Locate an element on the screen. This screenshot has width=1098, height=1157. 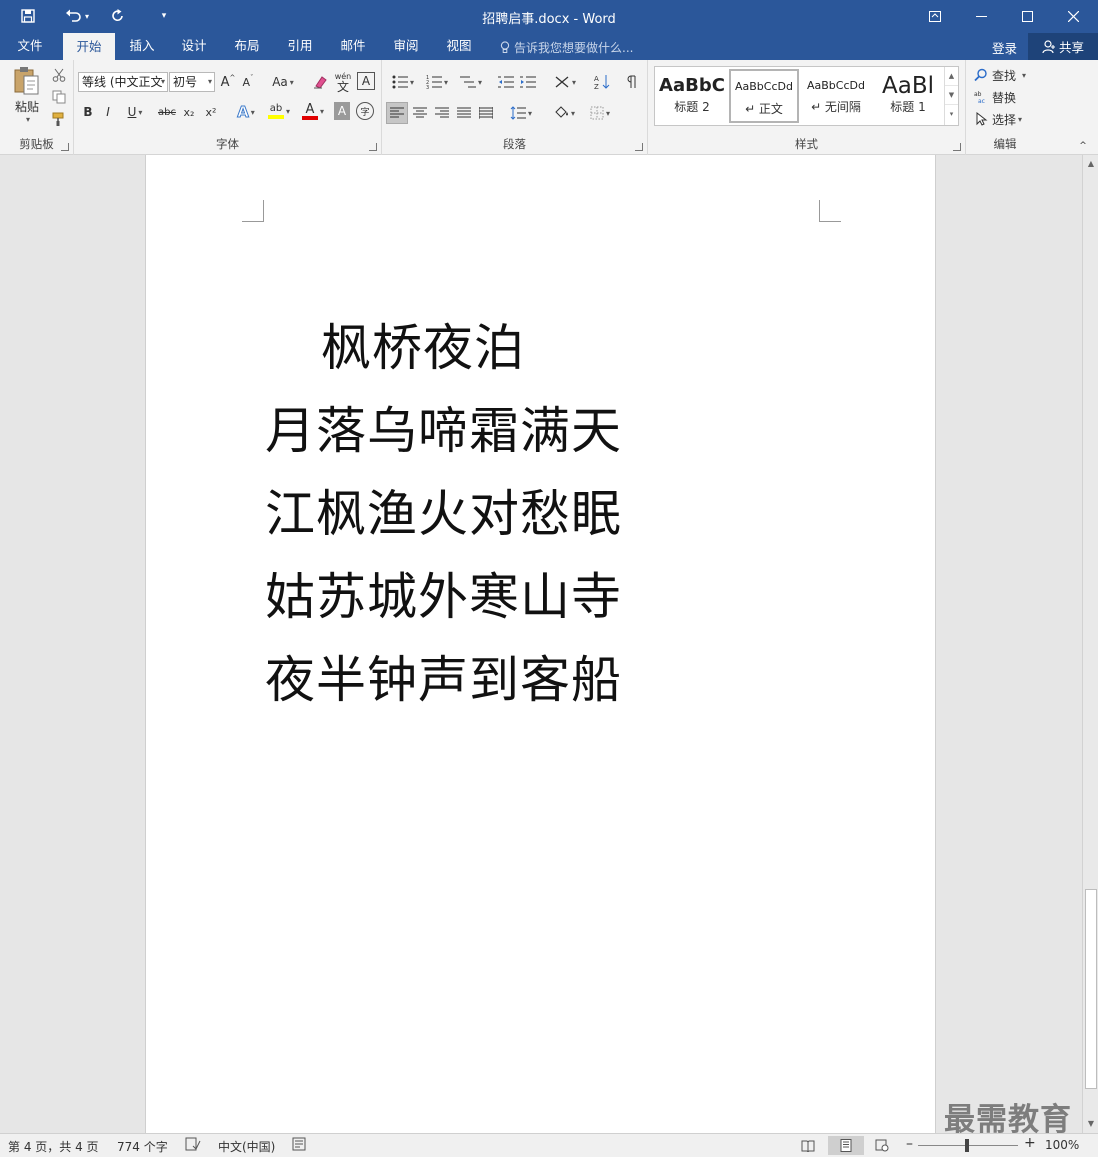
collapse-ribbon-icon: ^ is located at coordinates (1083, 146).